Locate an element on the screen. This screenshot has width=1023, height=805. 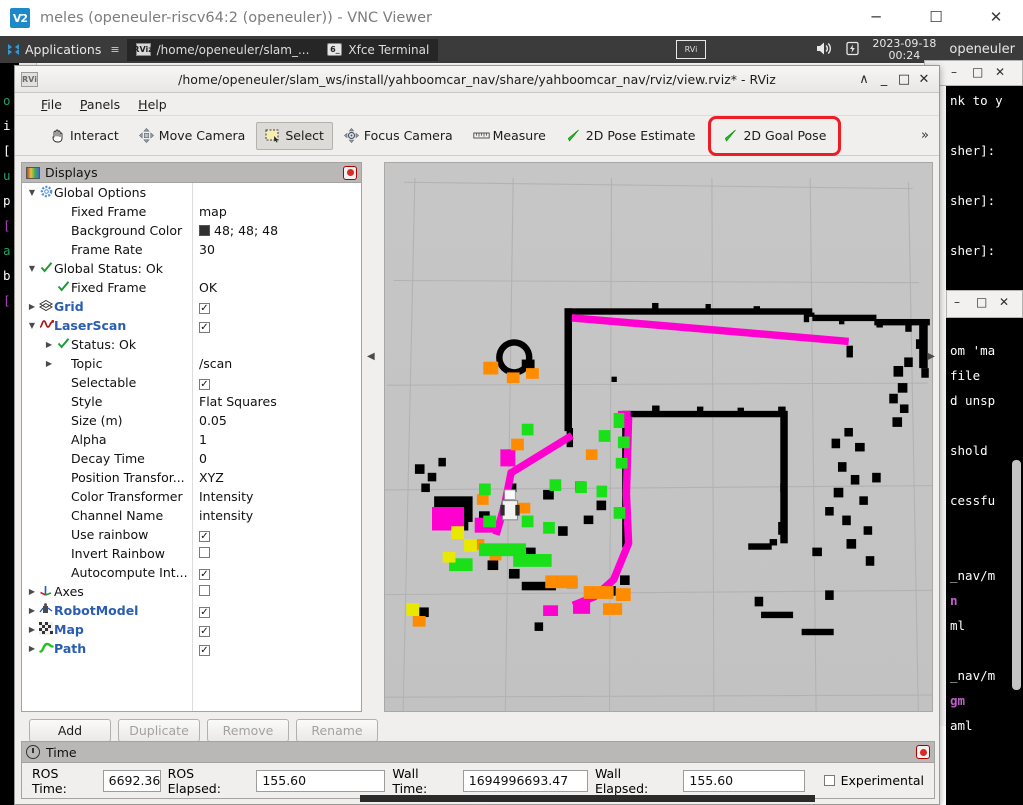
menu-panels: Panels is located at coordinates (100, 104).